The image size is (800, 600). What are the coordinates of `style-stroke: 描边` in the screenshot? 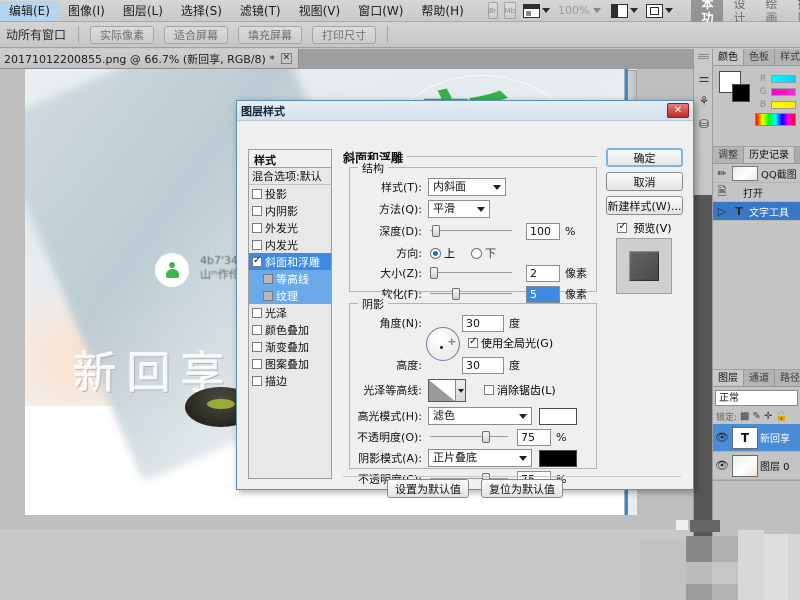 It's located at (290, 380).